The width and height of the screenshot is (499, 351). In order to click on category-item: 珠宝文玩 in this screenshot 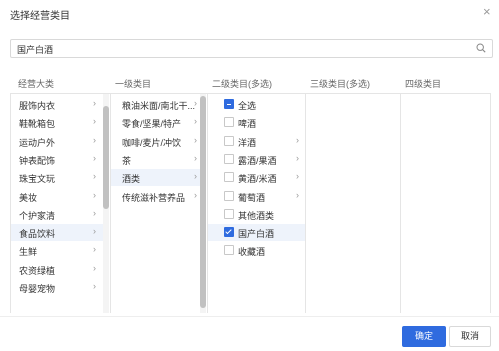, I will do `click(37, 178)`.